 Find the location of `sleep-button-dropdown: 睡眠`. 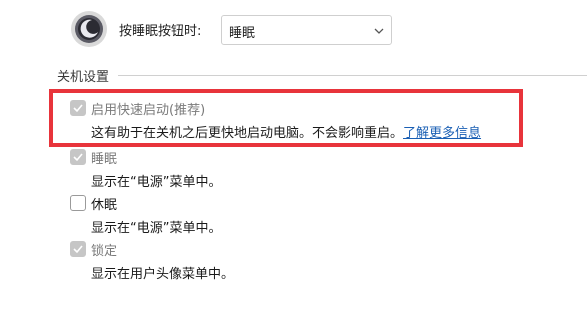

sleep-button-dropdown: 睡眠 is located at coordinates (306, 30).